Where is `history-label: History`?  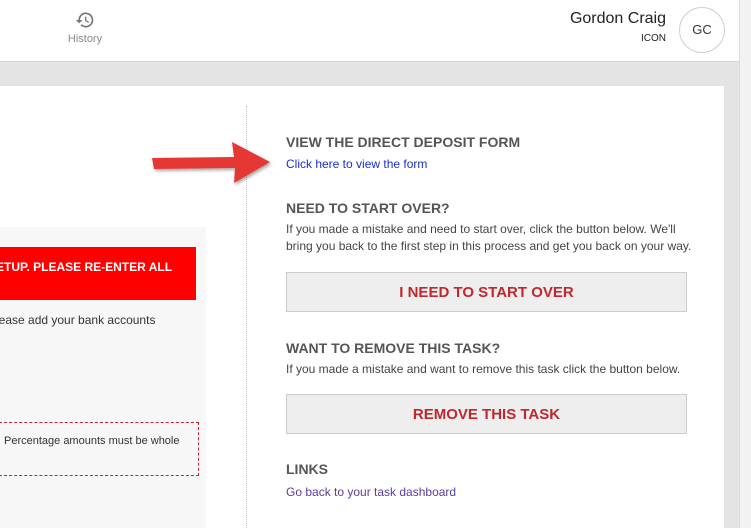
history-label: History is located at coordinates (85, 39).